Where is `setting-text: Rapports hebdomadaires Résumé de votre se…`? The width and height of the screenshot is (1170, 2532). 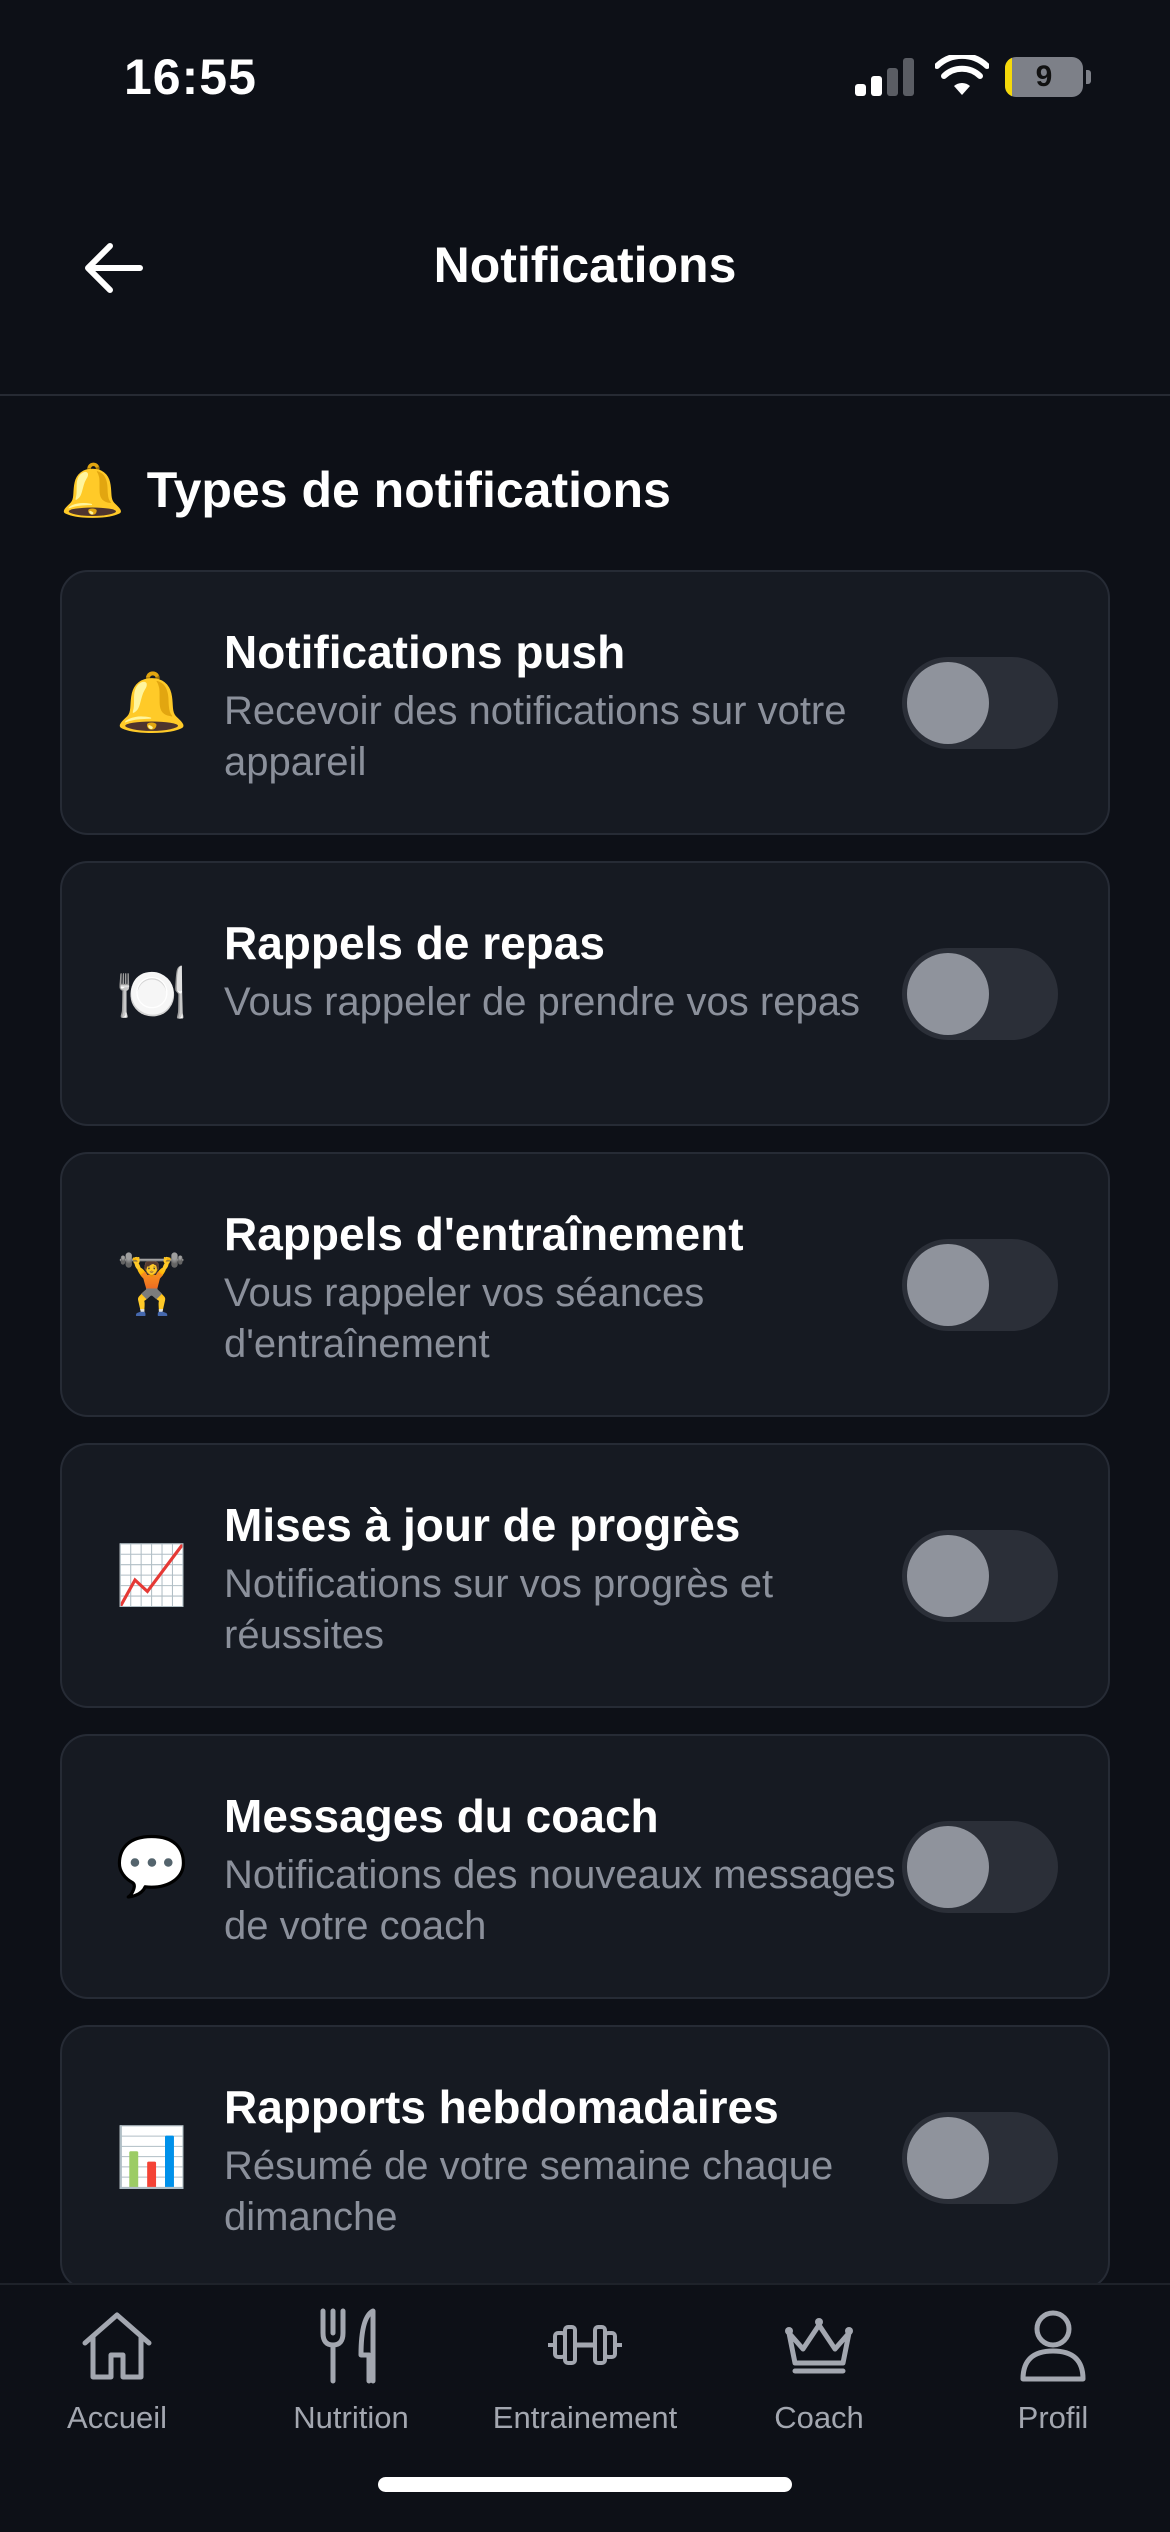 setting-text: Rapports hebdomadaires Résumé de votre se… is located at coordinates (574, 2161).